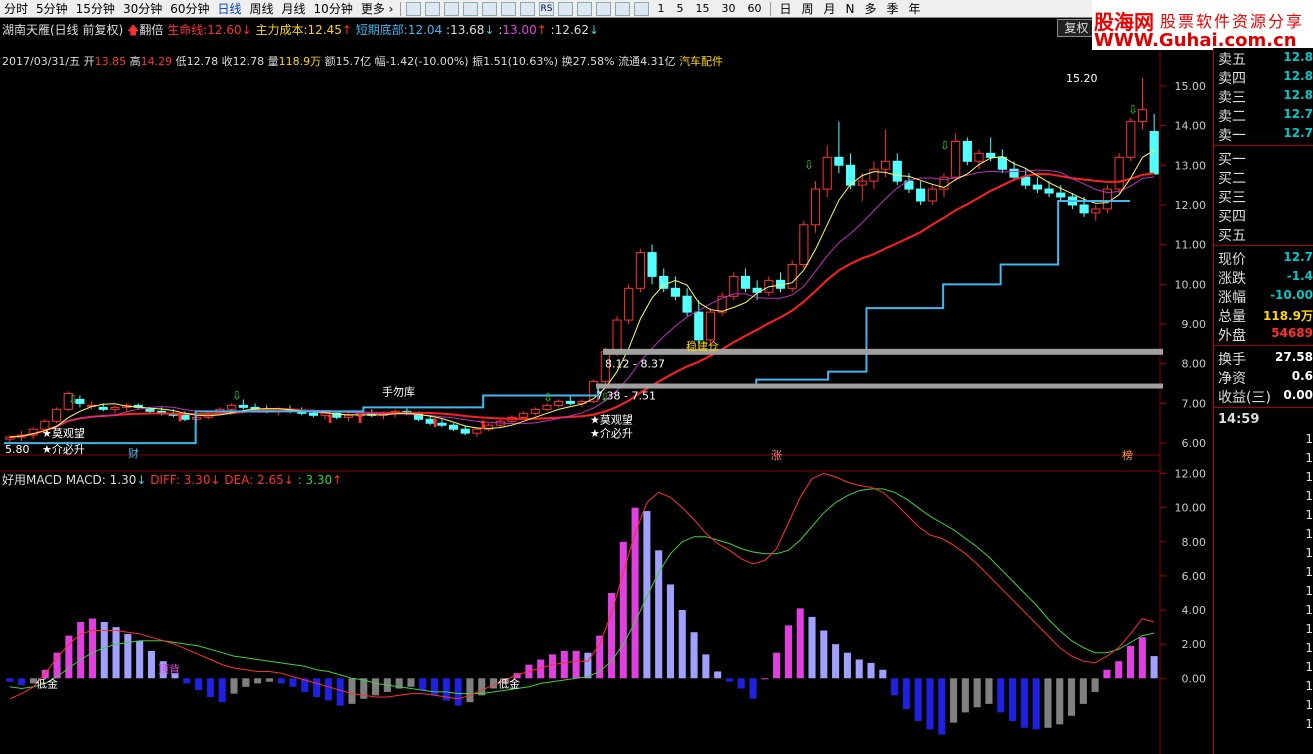 Image resolution: width=1313 pixels, height=754 pixels. I want to click on chart-b-icon, so click(433, 8).